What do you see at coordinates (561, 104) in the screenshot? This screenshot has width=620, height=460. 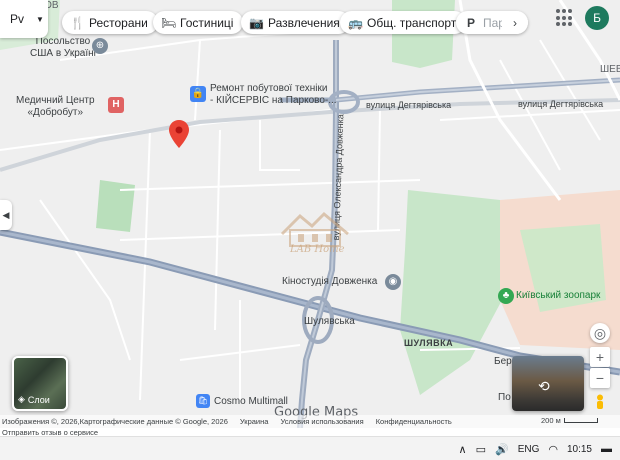 I see `street-label-degtyarivska-2: вулиця Дегтярівська` at bounding box center [561, 104].